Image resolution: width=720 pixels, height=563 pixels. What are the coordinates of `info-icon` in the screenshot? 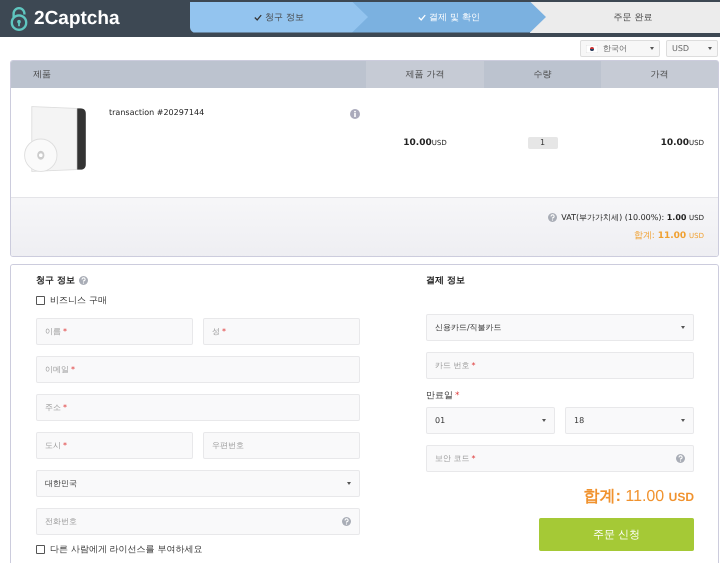 It's located at (355, 114).